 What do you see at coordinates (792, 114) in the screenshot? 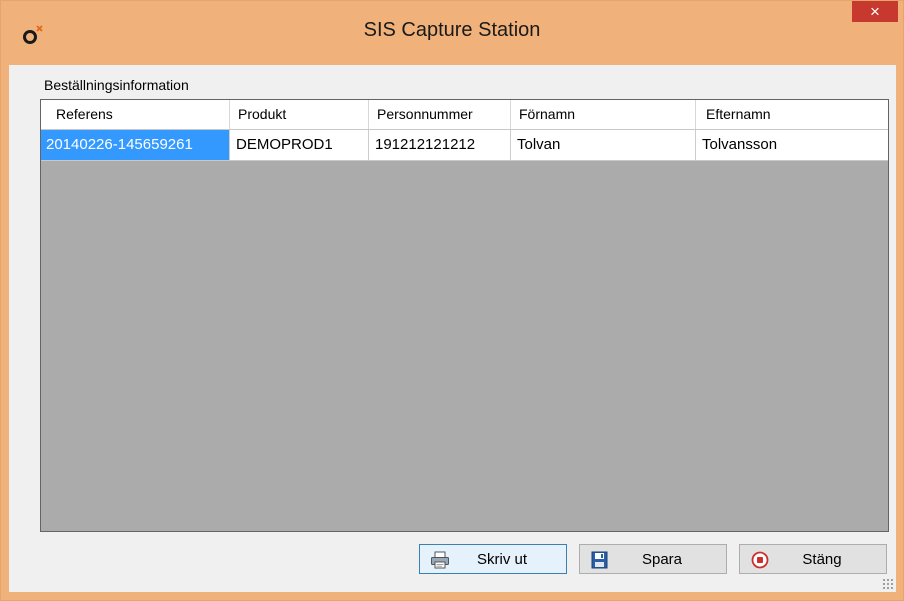
I see `column-header-efternamn: Efternamn` at bounding box center [792, 114].